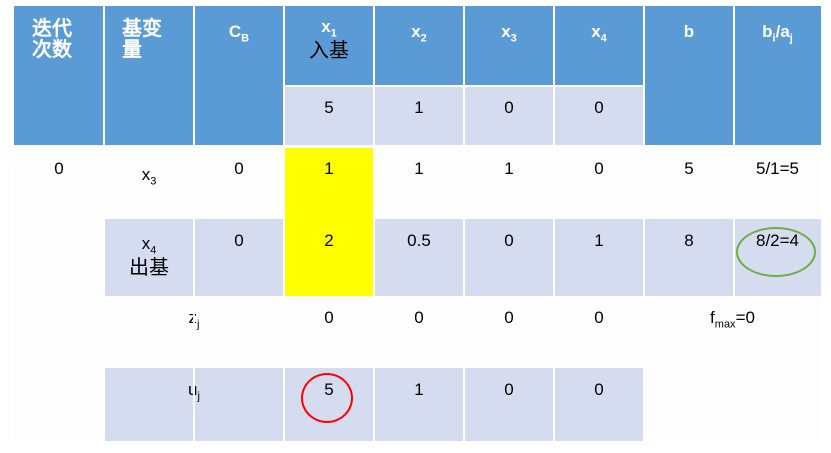  Describe the element at coordinates (239, 257) in the screenshot. I see `row2-cb: 0` at that location.